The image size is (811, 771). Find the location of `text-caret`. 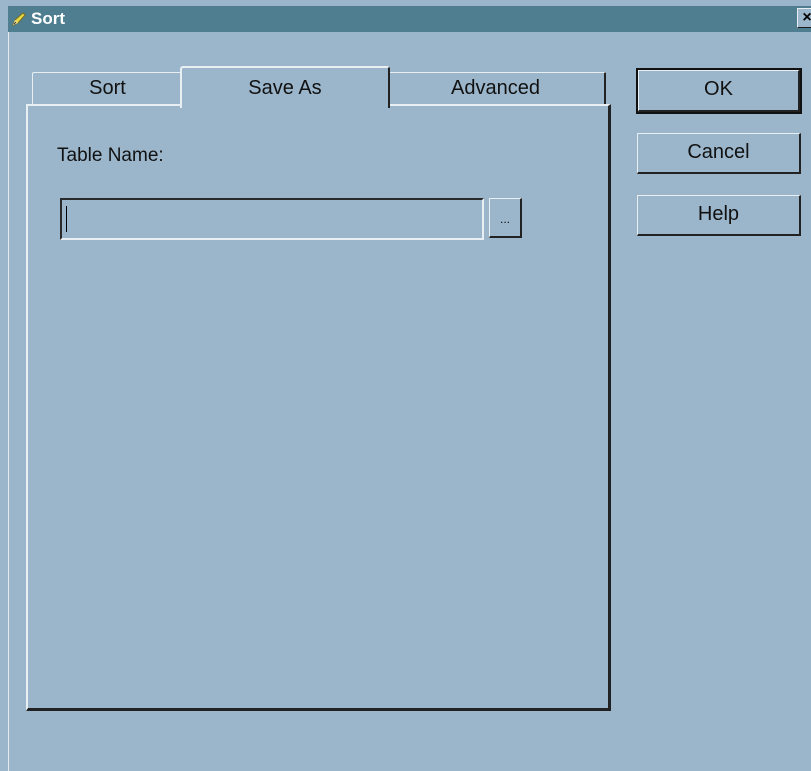

text-caret is located at coordinates (66, 219).